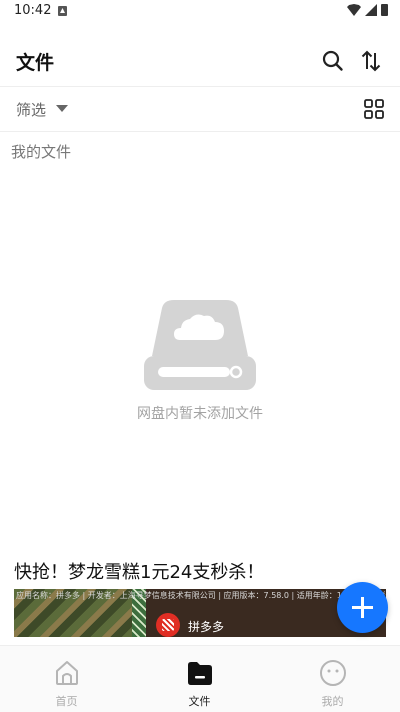  I want to click on status-indicators, so click(367, 10).